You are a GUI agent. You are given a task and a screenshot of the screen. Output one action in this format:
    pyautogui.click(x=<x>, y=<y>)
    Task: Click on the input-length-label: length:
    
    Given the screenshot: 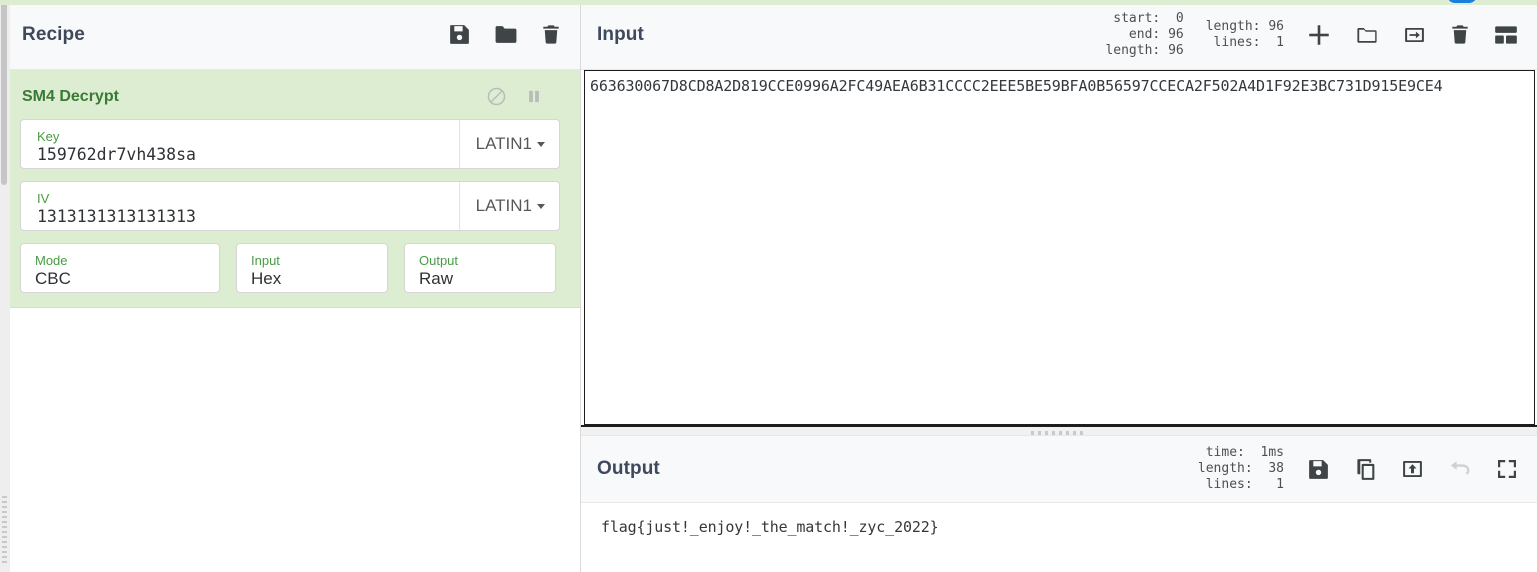 What is the action you would take?
    pyautogui.click(x=1133, y=50)
    